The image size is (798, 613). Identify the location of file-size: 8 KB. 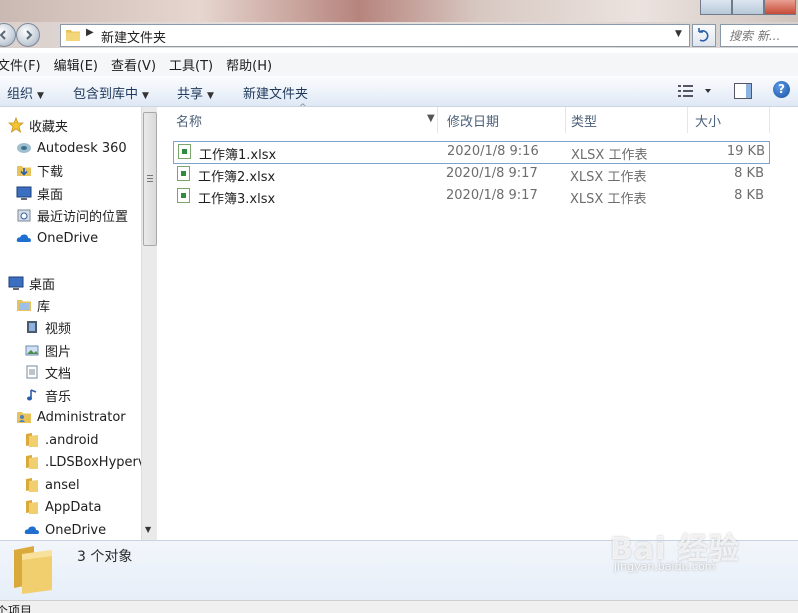
(749, 173).